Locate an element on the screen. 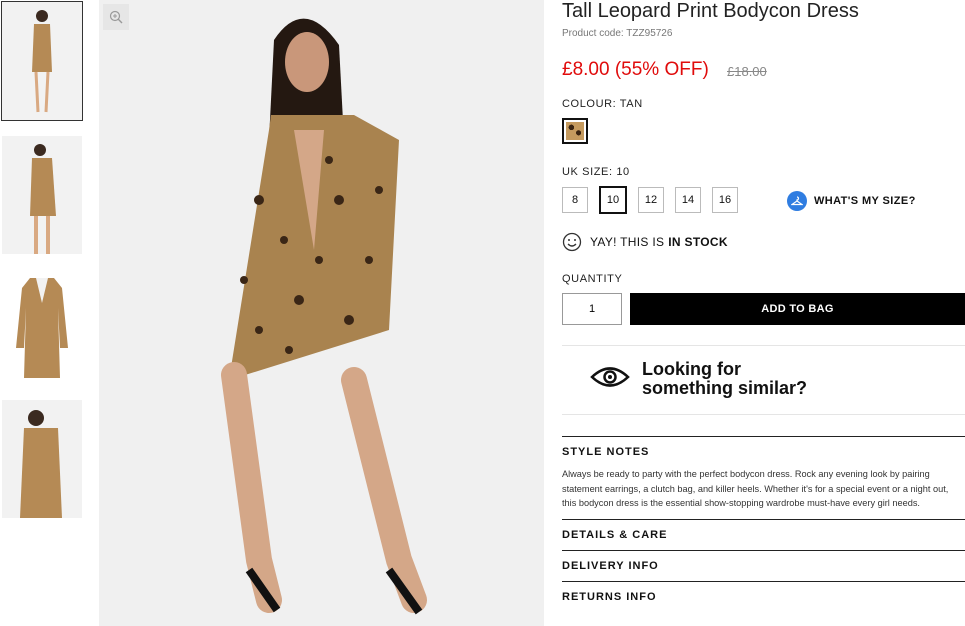 This screenshot has height=626, width=965. original-price: £18.00 is located at coordinates (747, 71).